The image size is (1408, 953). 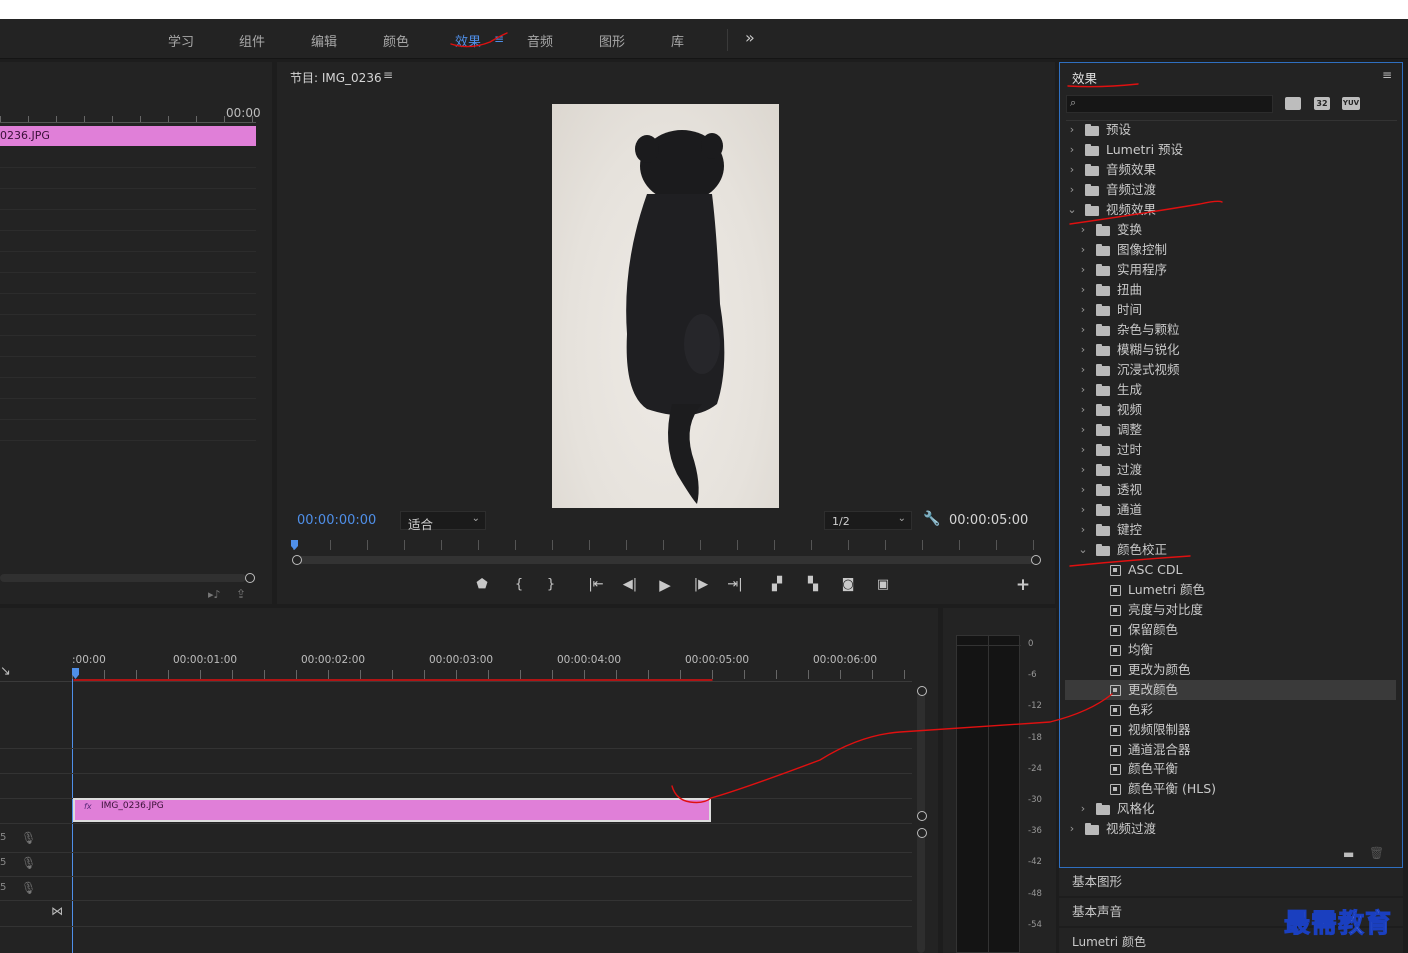 I want to click on panel-menu-icon: ≡, so click(x=388, y=75).